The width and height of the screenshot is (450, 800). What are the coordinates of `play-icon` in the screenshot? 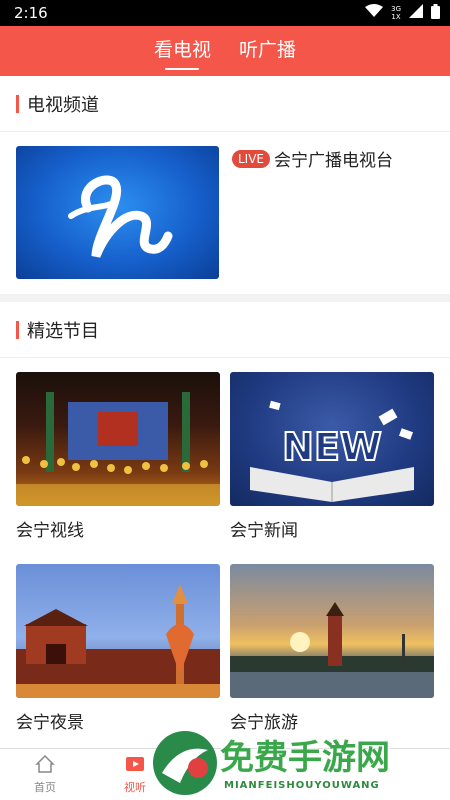 It's located at (135, 765).